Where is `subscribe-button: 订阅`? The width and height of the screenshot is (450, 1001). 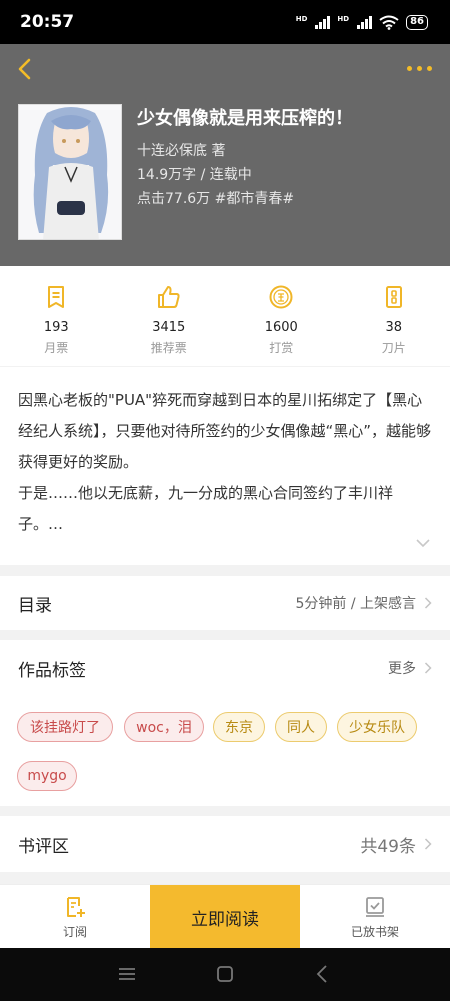 subscribe-button: 订阅 is located at coordinates (75, 917).